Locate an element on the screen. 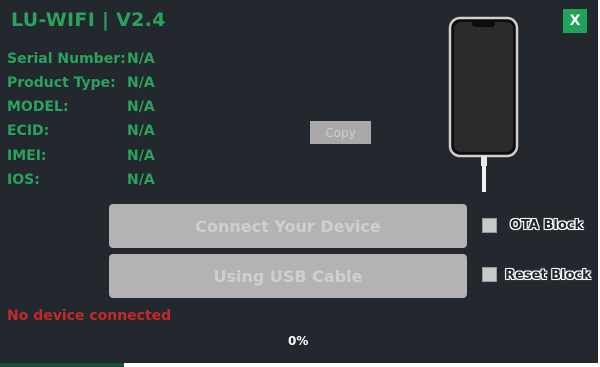 The width and height of the screenshot is (600, 367). app-title: LU-WIFI | V2.4 is located at coordinates (88, 20).